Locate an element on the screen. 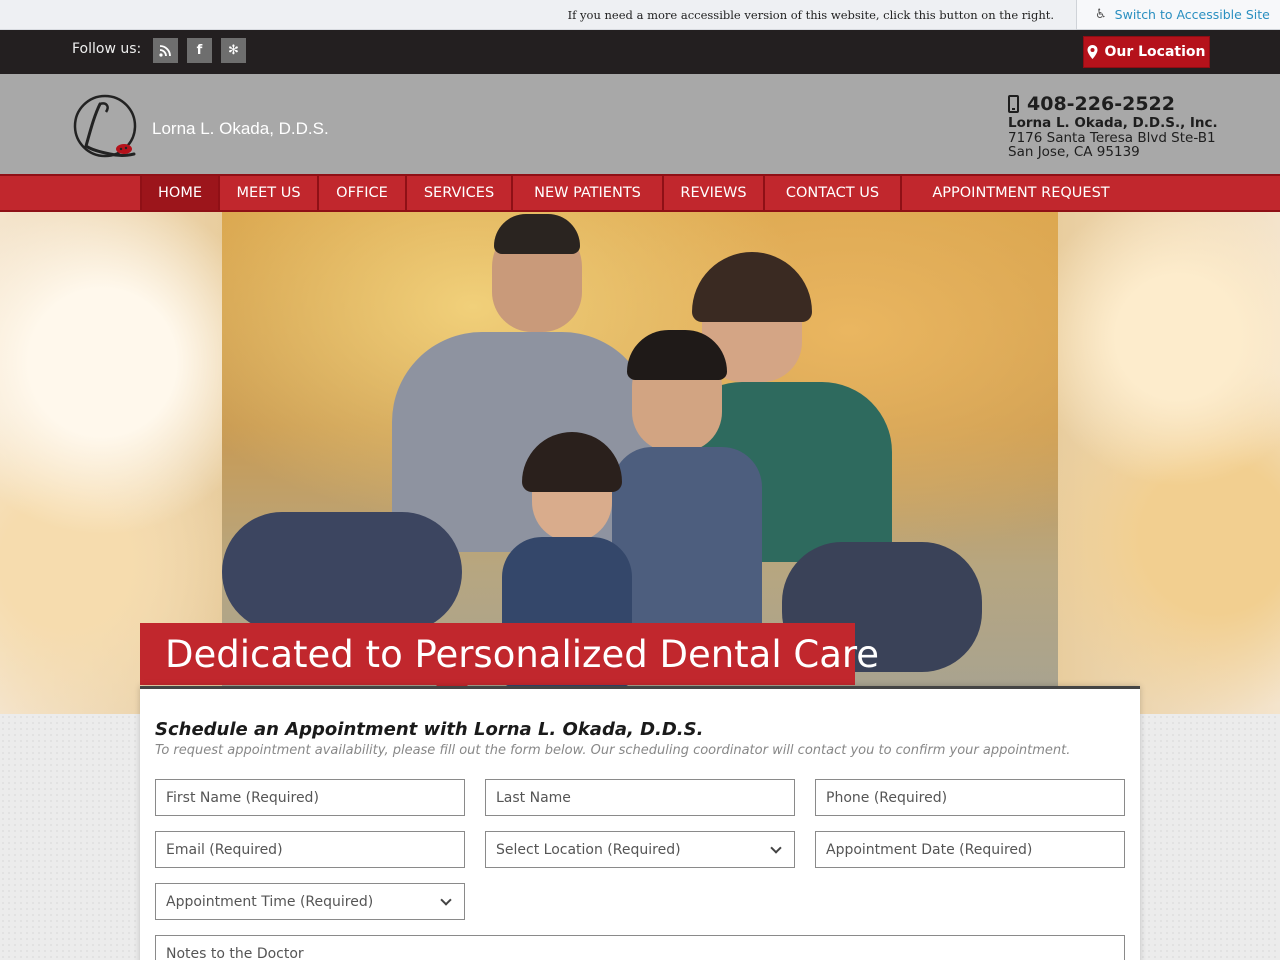 This screenshot has width=1280, height=960. nav-appointment-request: APPOINTMENT REQUEST is located at coordinates (1021, 193).